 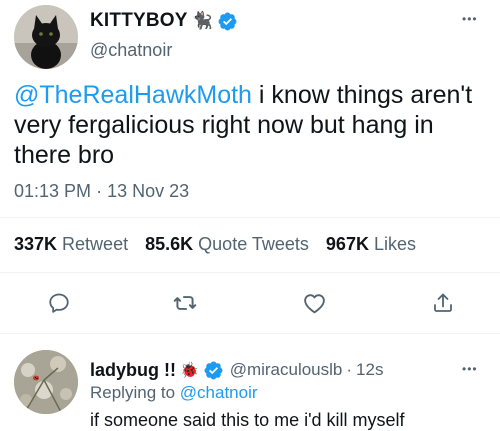 I want to click on avatar, so click(x=46, y=37).